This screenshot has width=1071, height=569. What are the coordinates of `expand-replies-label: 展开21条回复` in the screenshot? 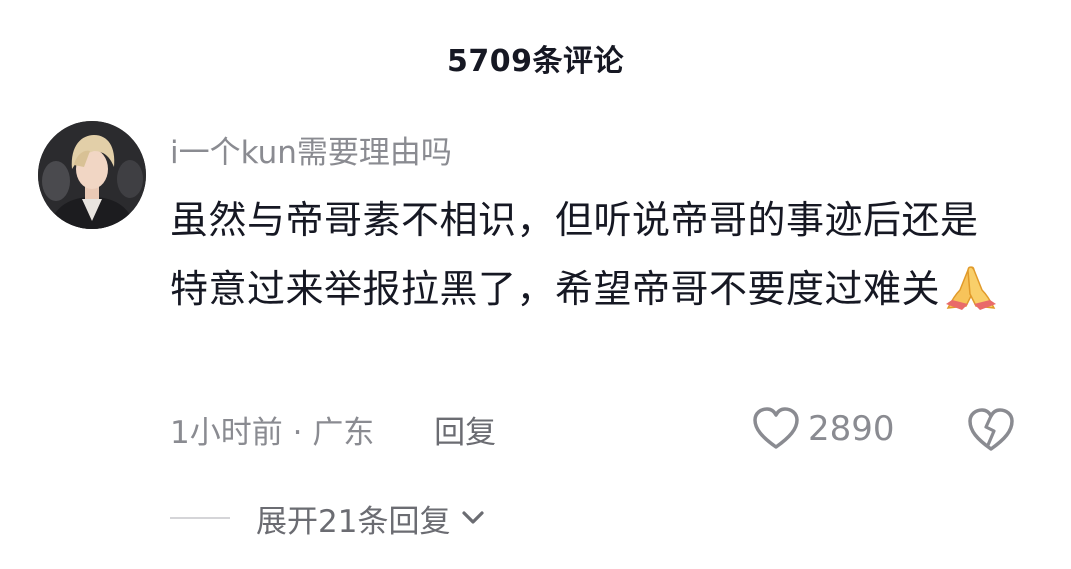 It's located at (353, 521).